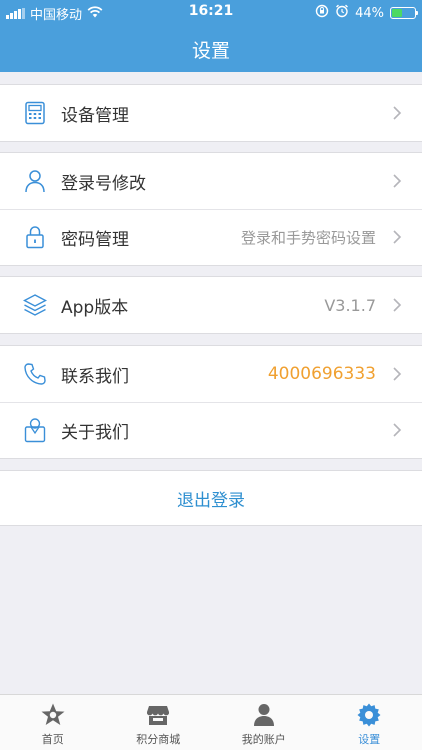  I want to click on settings-row-version: App版本 V3.1.7, so click(211, 305).